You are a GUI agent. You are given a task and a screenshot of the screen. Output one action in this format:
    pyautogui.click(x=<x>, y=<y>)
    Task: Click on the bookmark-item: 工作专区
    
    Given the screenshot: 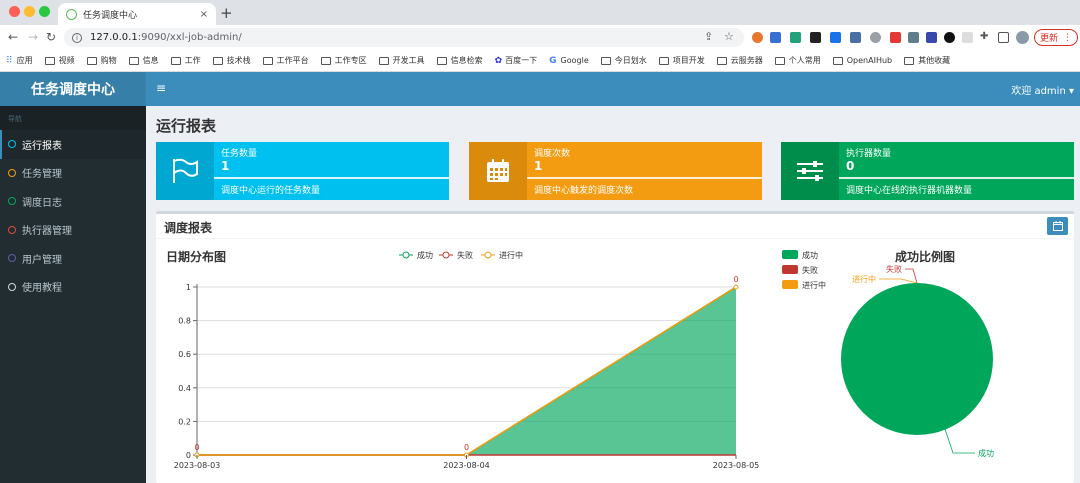 What is the action you would take?
    pyautogui.click(x=343, y=60)
    